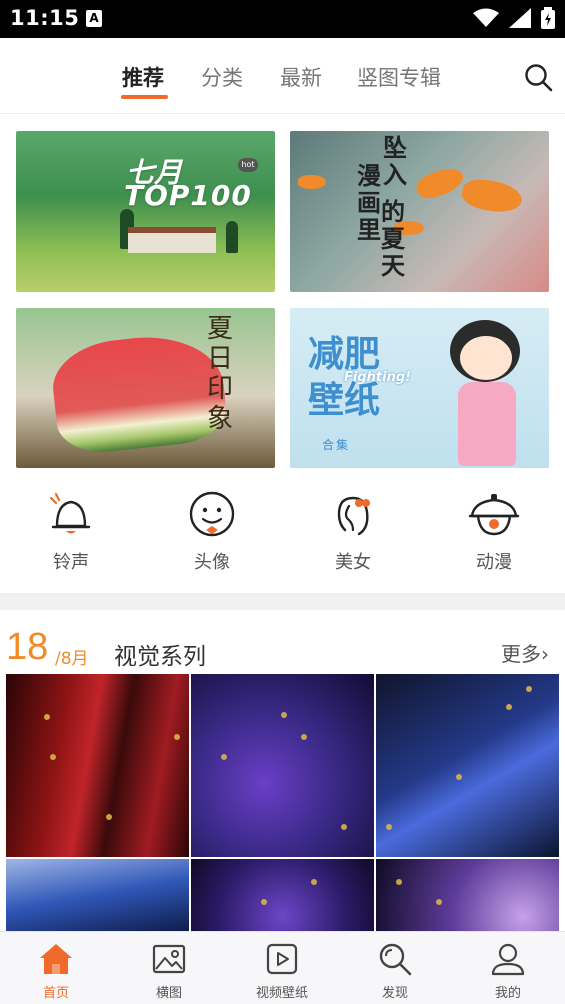 The width and height of the screenshot is (565, 1004). Describe the element at coordinates (520, 18) in the screenshot. I see `signal-icon` at that location.